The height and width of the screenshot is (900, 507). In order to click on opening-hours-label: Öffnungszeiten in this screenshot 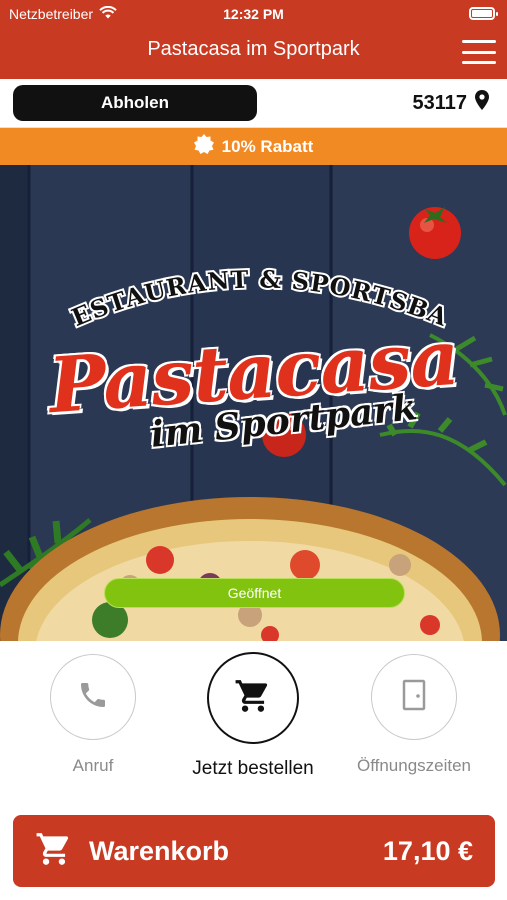, I will do `click(414, 765)`.